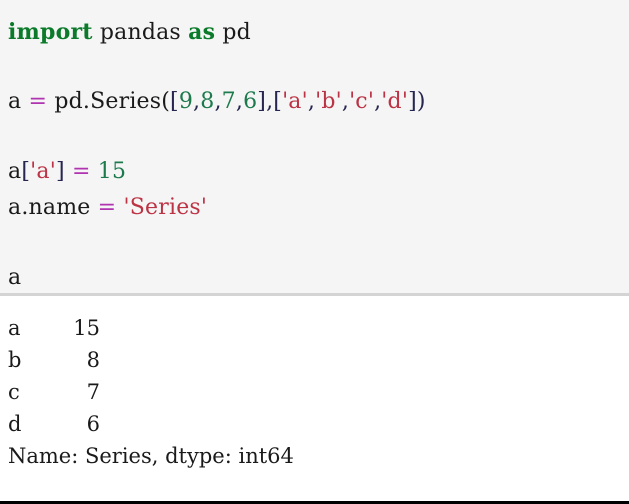  Describe the element at coordinates (93, 360) in the screenshot. I see `output-value: 8` at that location.